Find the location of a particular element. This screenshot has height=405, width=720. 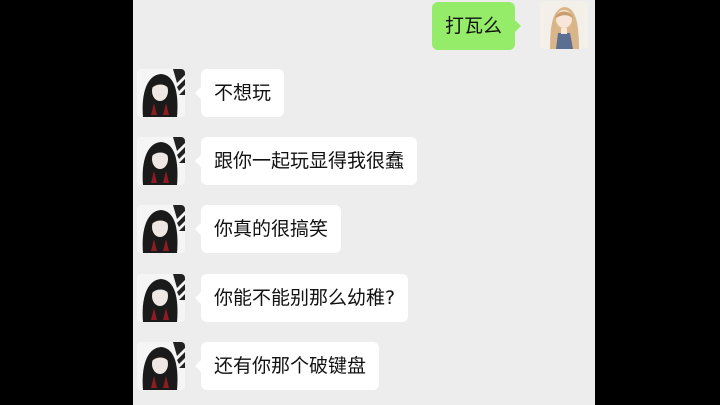

message-bubble-incoming: 跟你一起玩显得我很蠢 is located at coordinates (306, 161).